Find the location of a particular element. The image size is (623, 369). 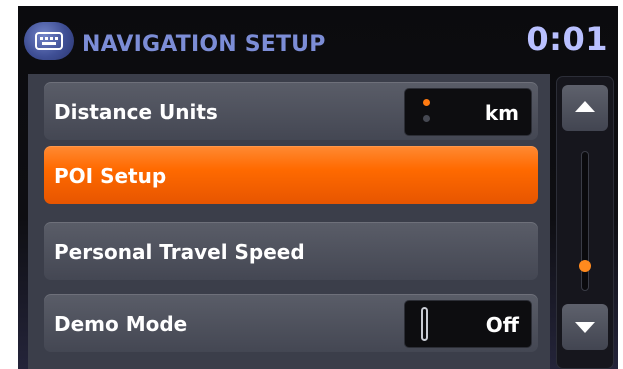

distance-units-value-box: km is located at coordinates (468, 112).